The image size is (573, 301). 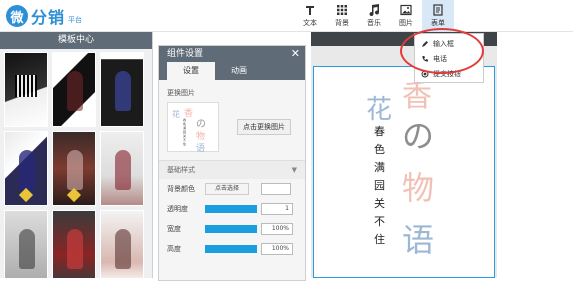 I want to click on canvas-char-wu: 物, so click(x=418, y=186).